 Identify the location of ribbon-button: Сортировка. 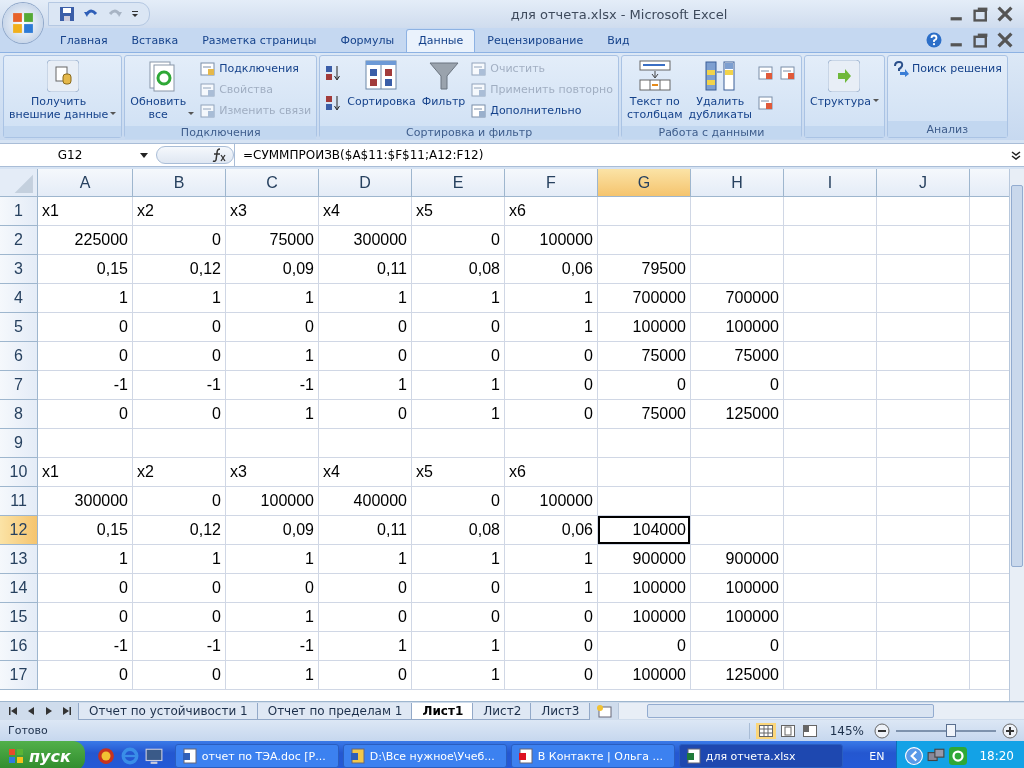
(381, 91).